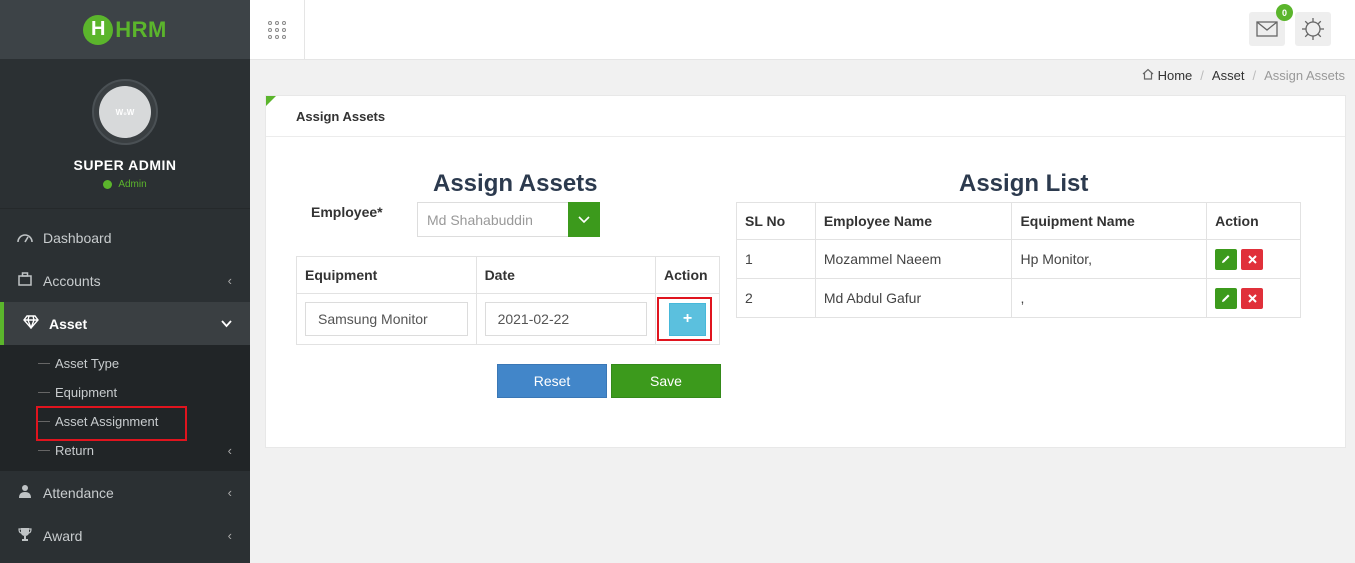  Describe the element at coordinates (75, 450) in the screenshot. I see `sidebar-subitem-label: Return` at that location.